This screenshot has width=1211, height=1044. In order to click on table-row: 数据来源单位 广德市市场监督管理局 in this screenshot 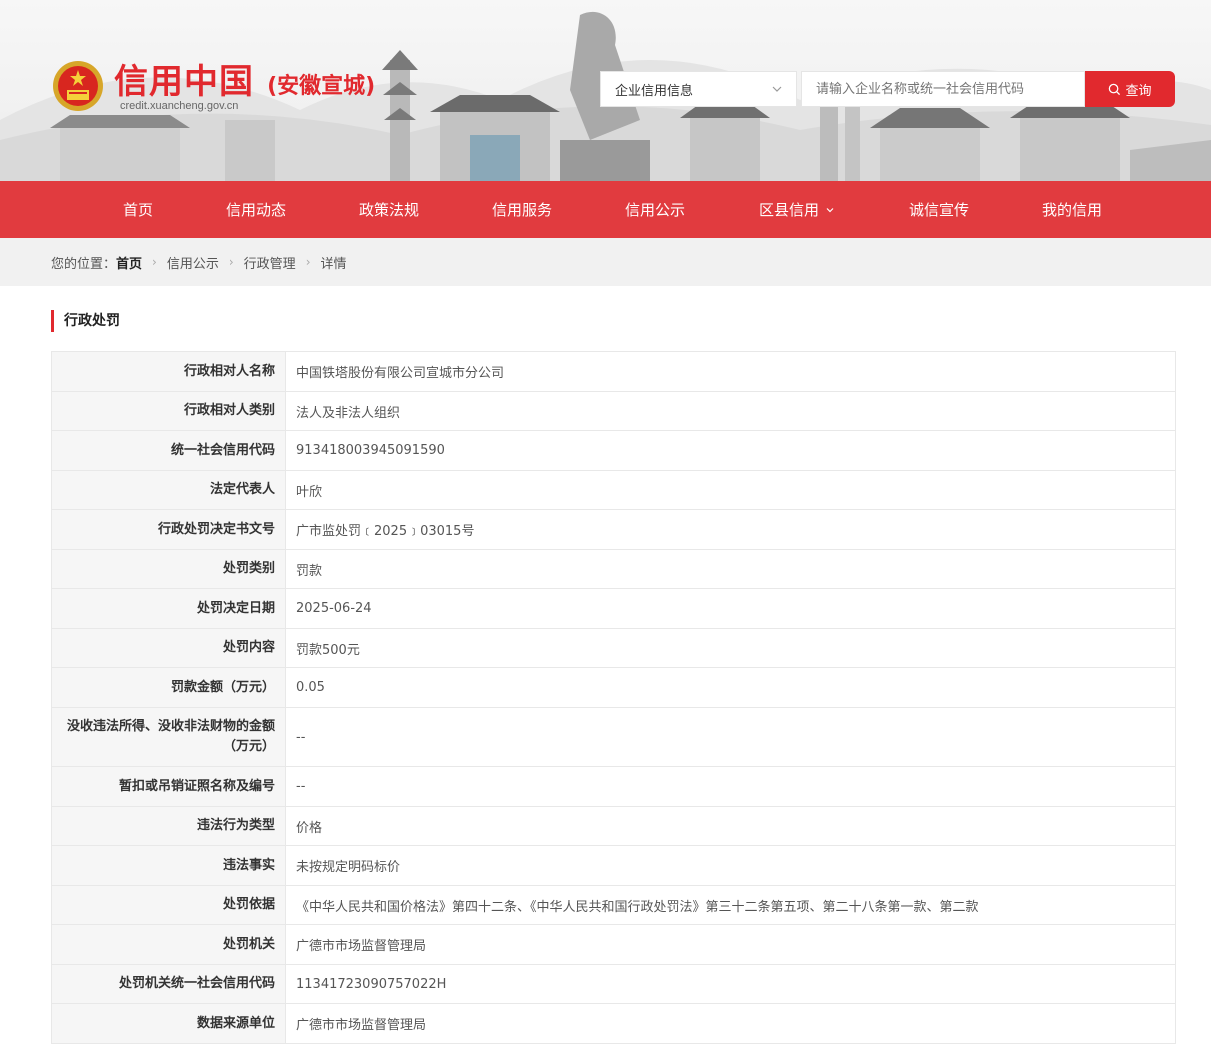, I will do `click(614, 1024)`.